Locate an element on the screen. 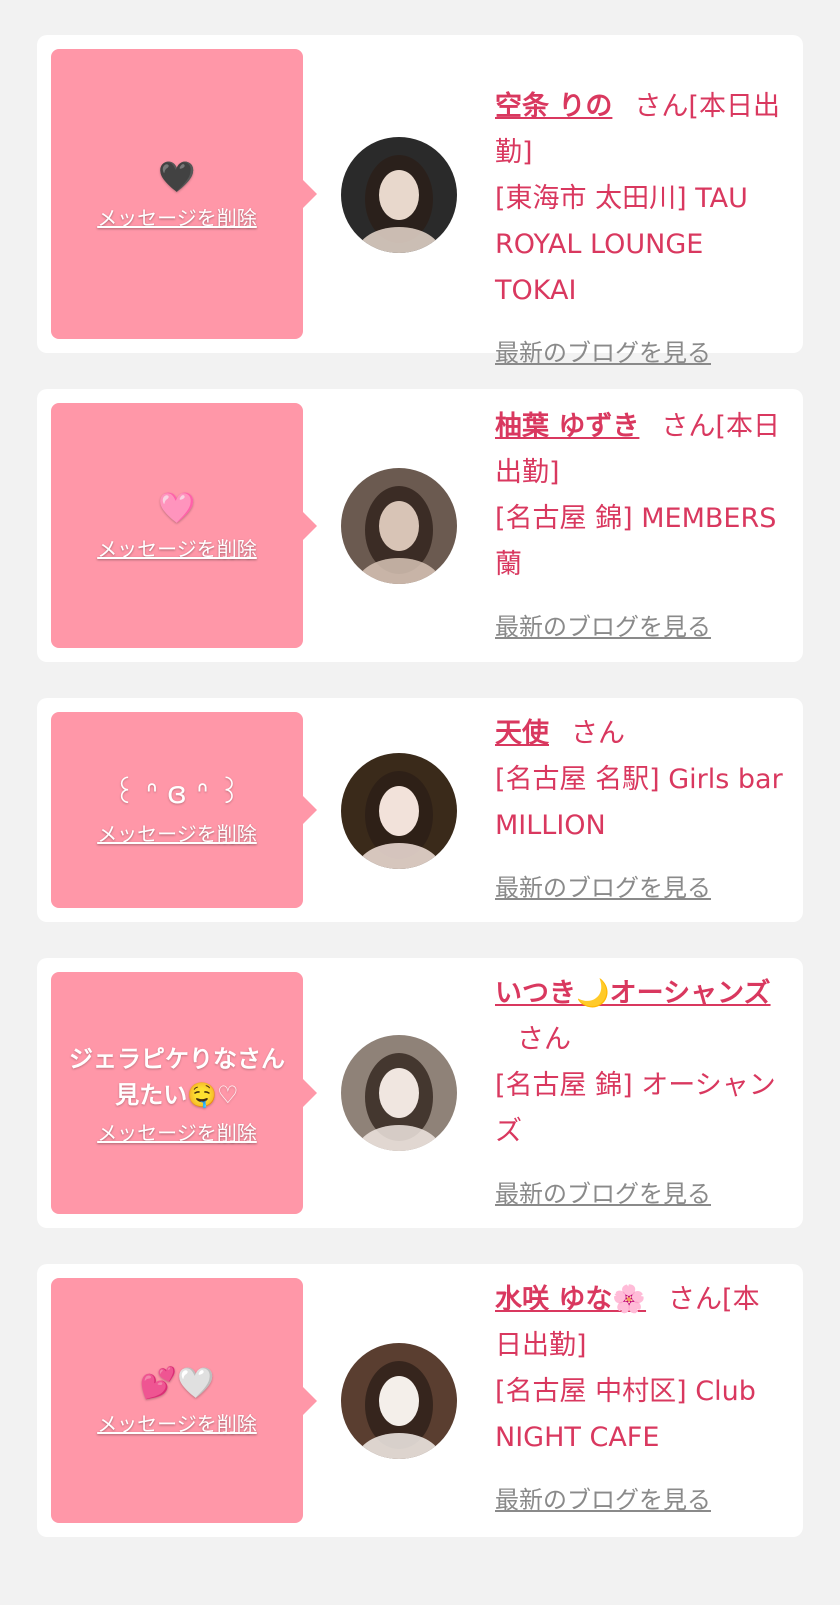 The width and height of the screenshot is (840, 1605). message-text: 🩷 is located at coordinates (177, 508).